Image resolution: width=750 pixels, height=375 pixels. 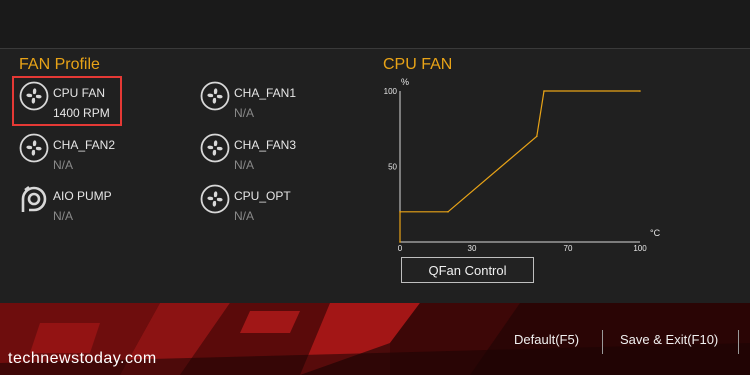 What do you see at coordinates (67, 154) in the screenshot?
I see `fan-item-cha-fan2: CHA_FAN2 N/A` at bounding box center [67, 154].